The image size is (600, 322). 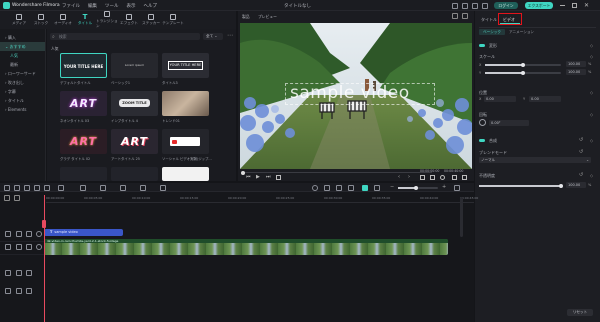 I want to click on sidebar-item-title: › タイトル, so click(x=22, y=100).